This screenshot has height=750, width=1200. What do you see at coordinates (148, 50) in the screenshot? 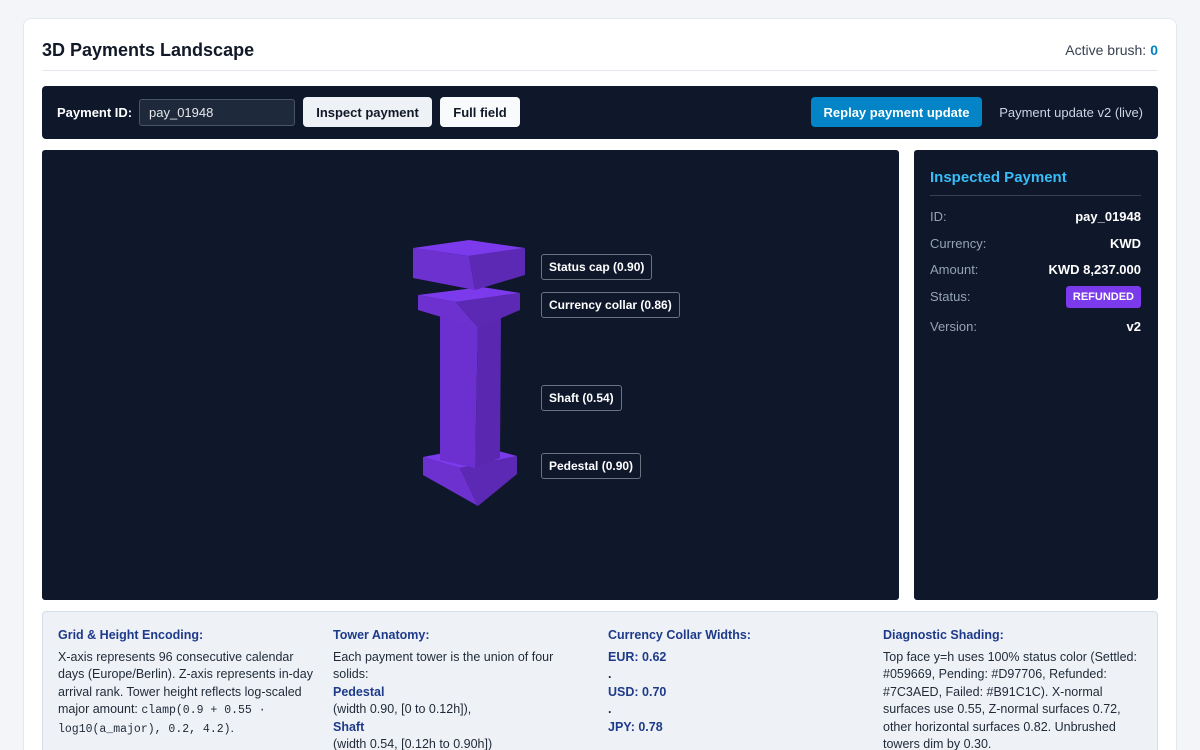
I see `page-title: 3D Payments Landscape` at bounding box center [148, 50].